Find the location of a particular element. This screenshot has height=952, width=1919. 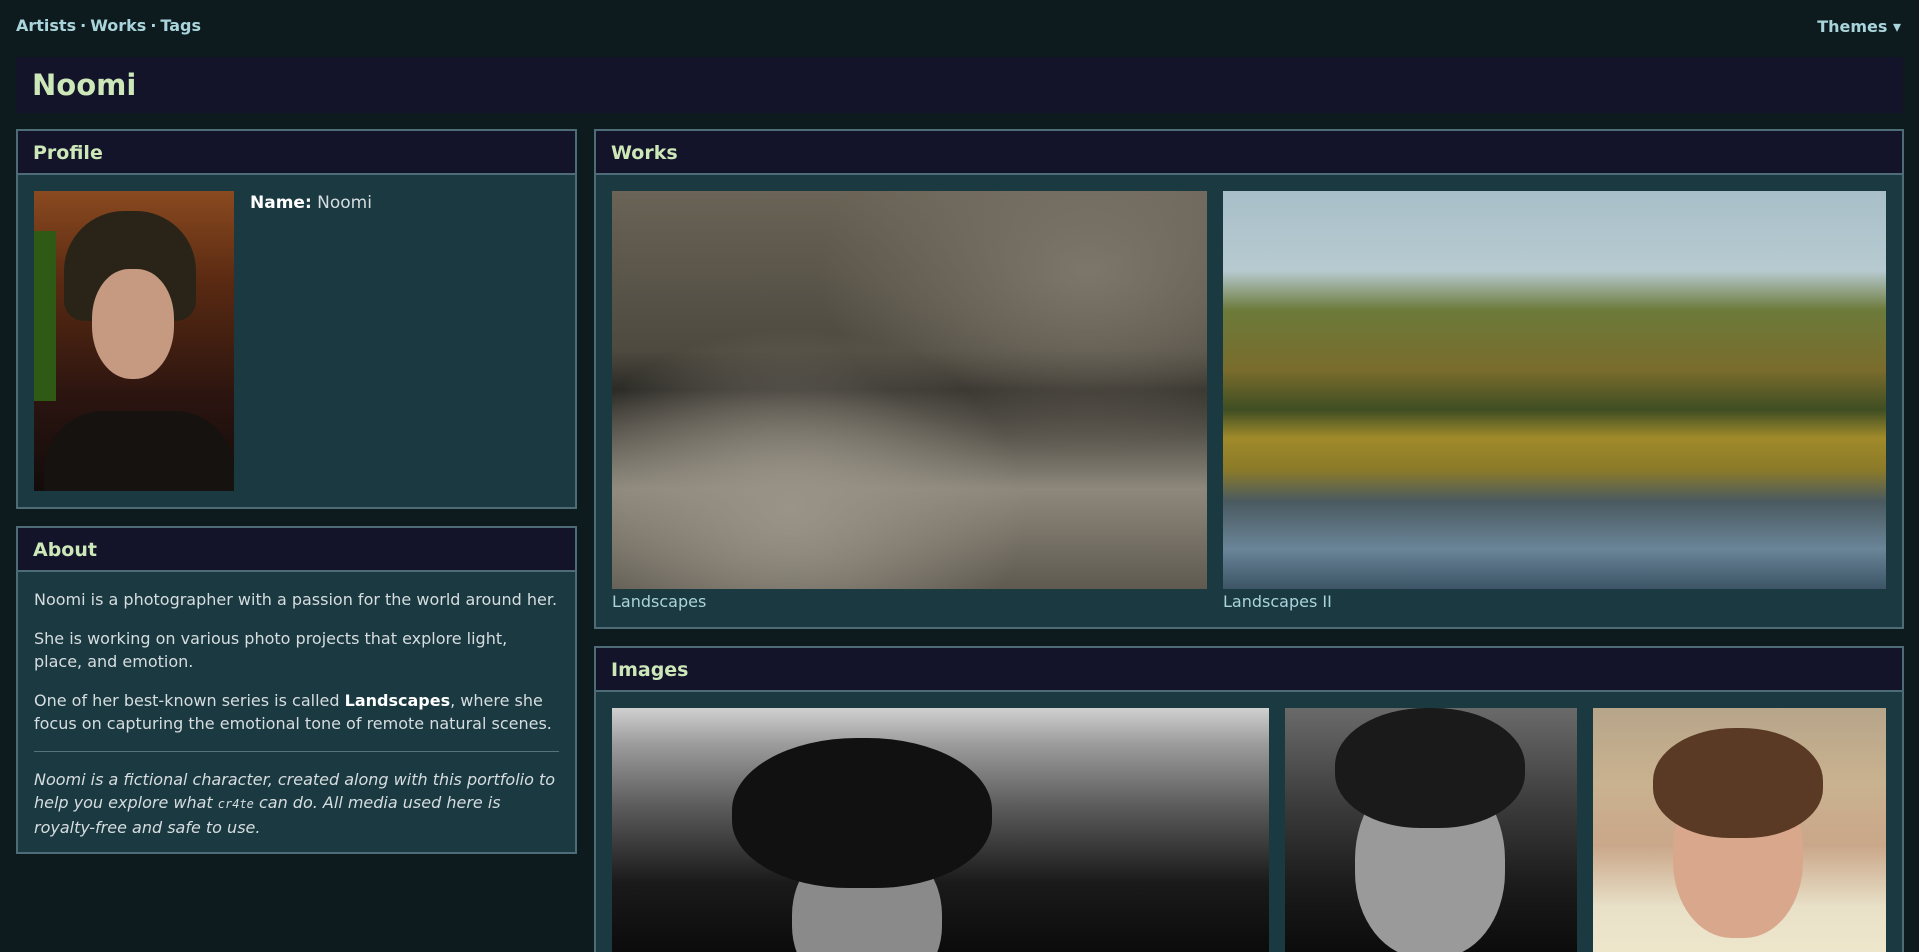

nav-artists-link: Artists is located at coordinates (46, 25).